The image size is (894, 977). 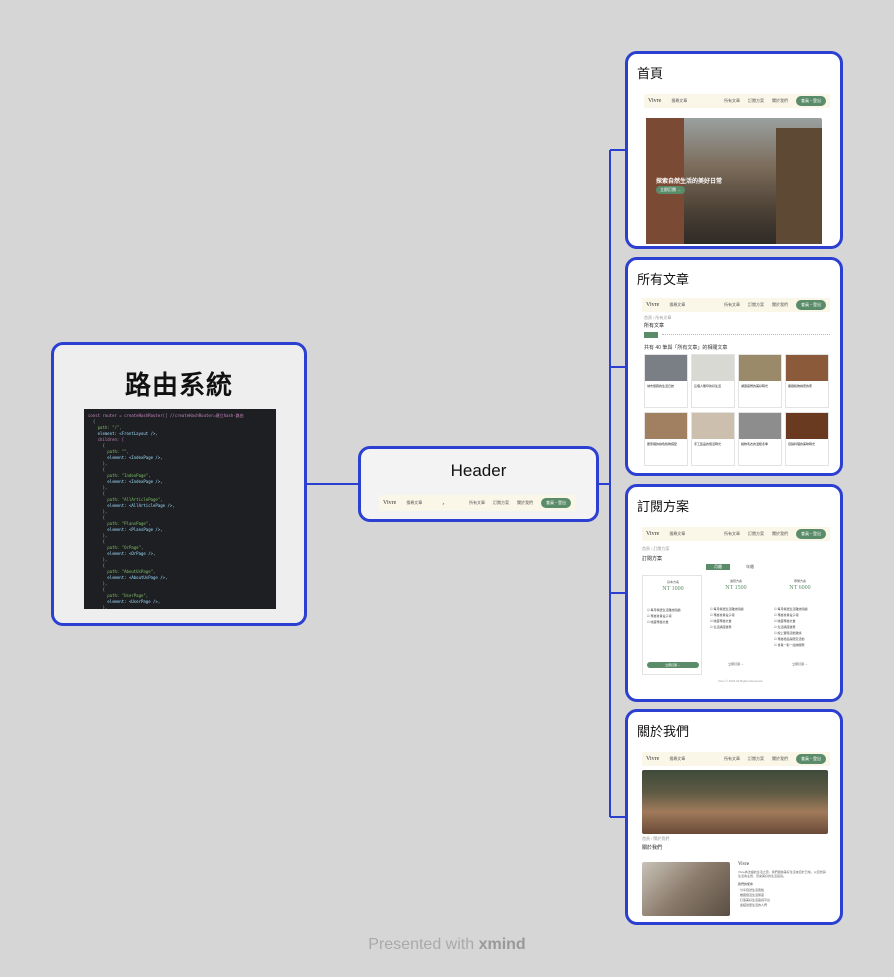 What do you see at coordinates (478, 470) in the screenshot?
I see `header-node-title: Header` at bounding box center [478, 470].